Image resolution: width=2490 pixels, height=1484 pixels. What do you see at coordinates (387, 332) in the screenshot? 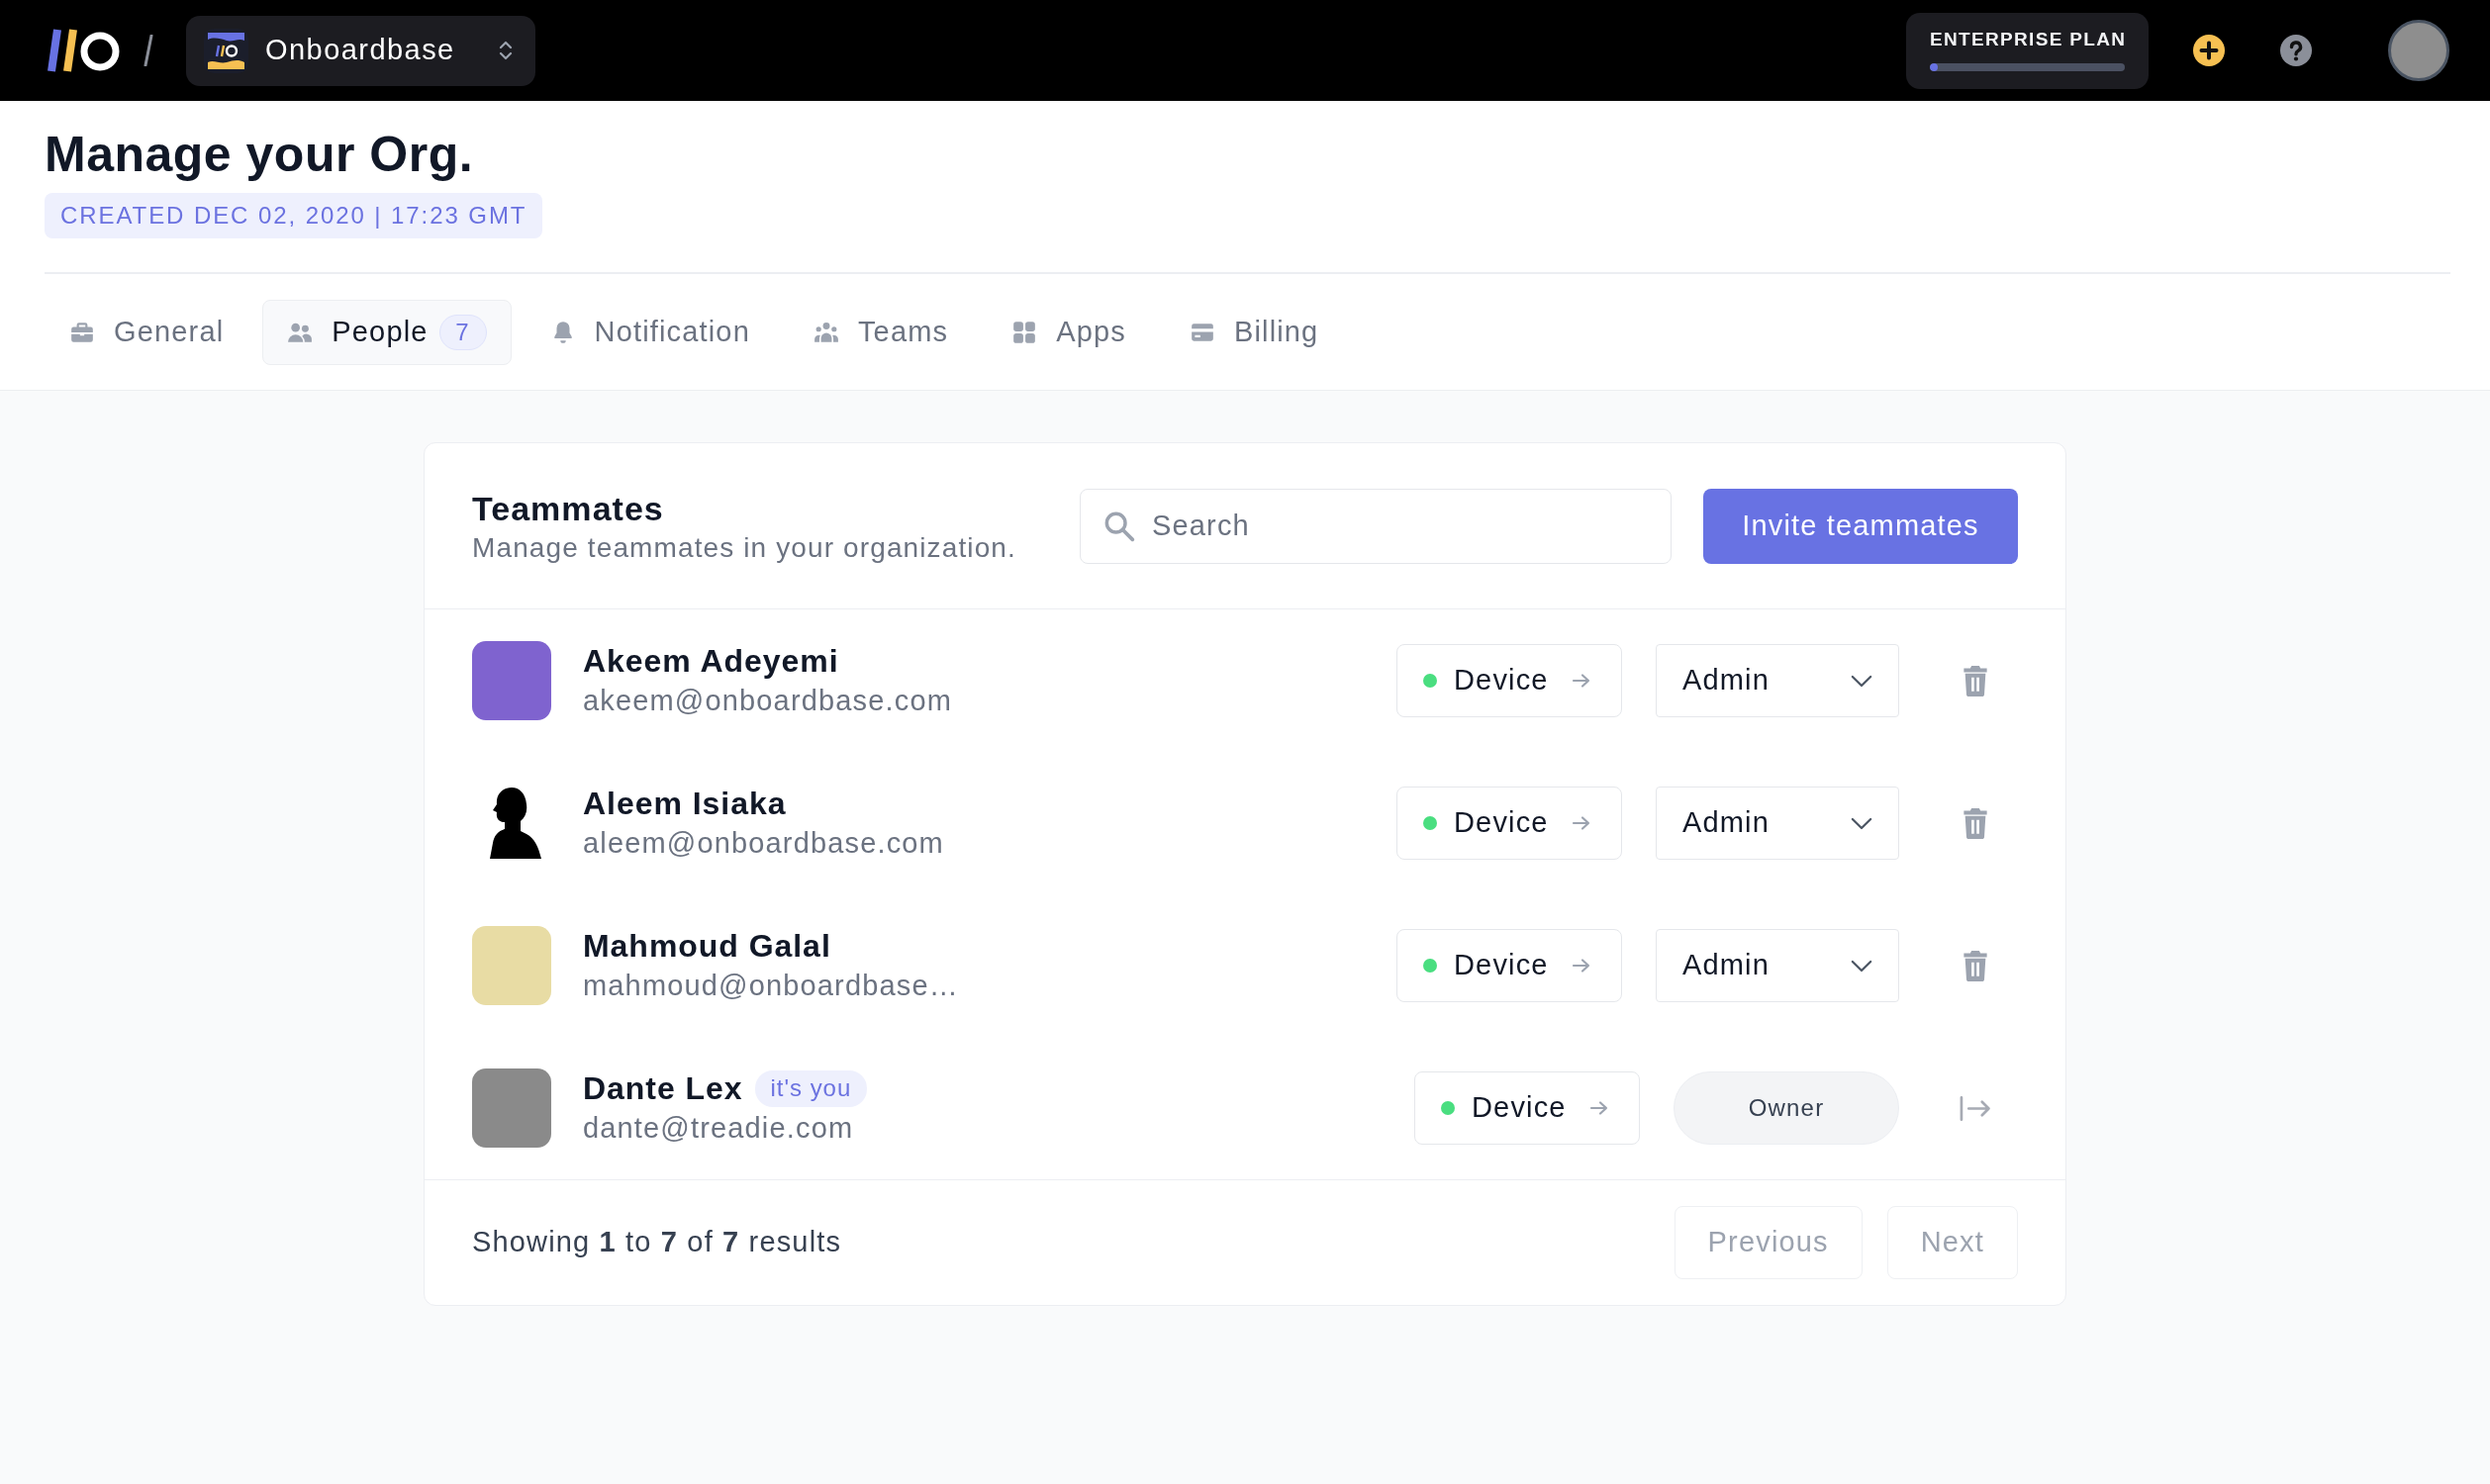
I see `tab: People 7` at bounding box center [387, 332].